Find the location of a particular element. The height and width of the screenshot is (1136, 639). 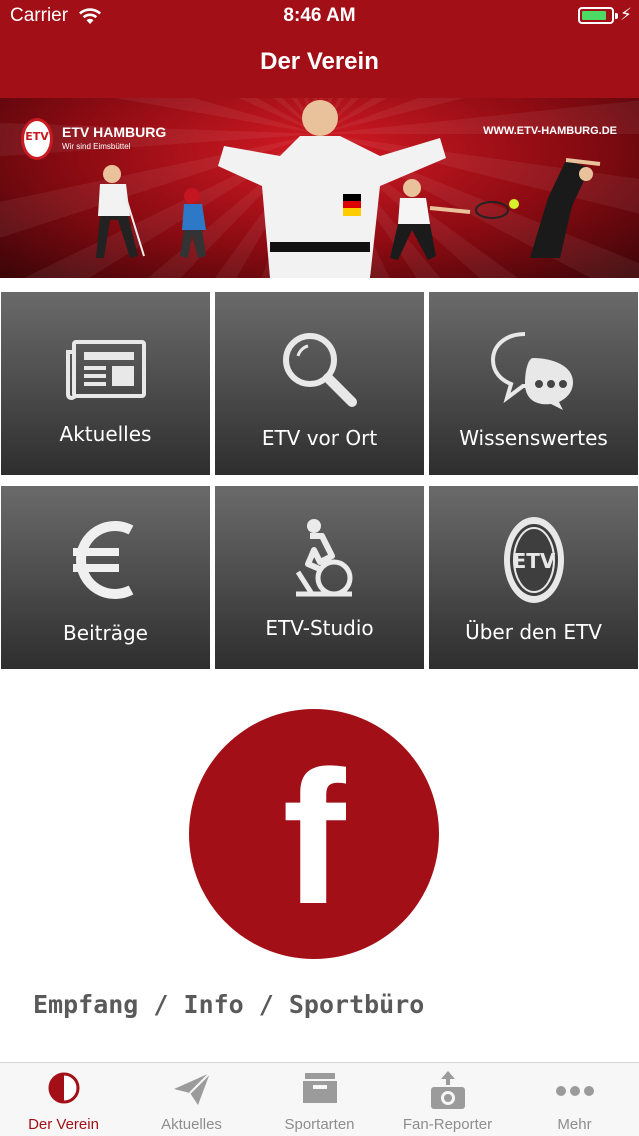

tile-label: ETV-Studio is located at coordinates (319, 628).